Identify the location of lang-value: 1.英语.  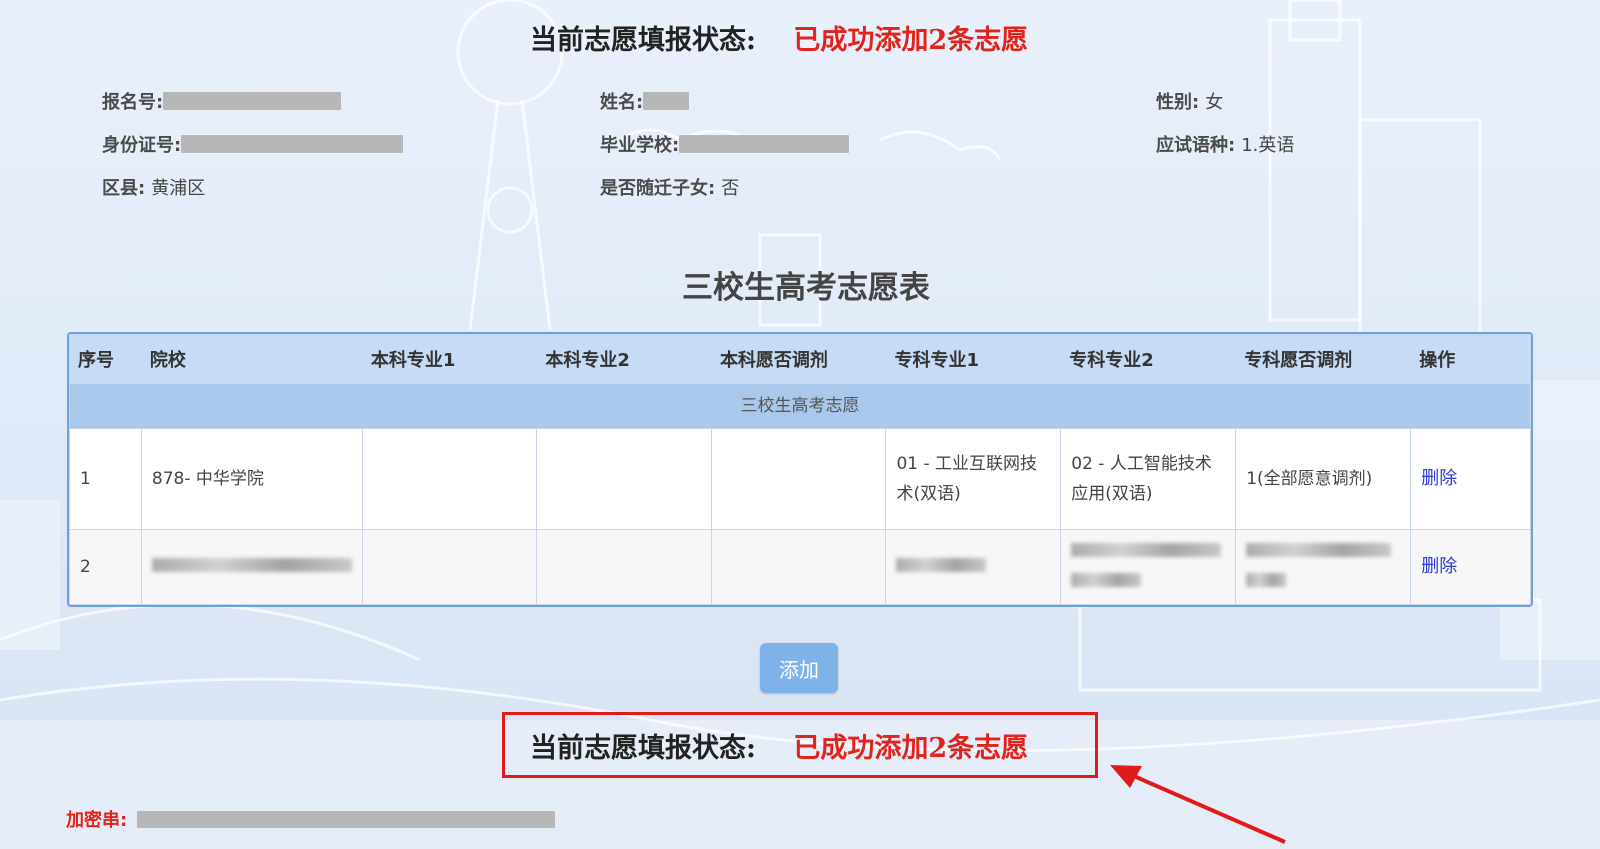
(1268, 145).